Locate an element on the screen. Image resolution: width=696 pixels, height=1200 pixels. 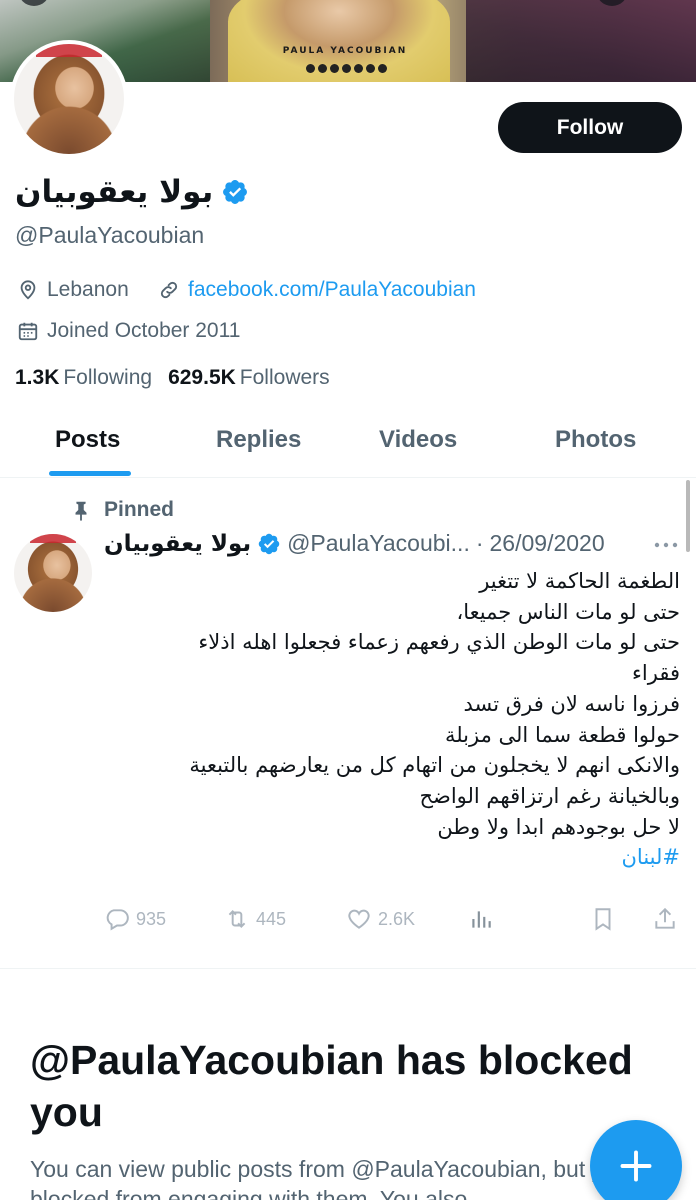
profile-avatar is located at coordinates (69, 99).